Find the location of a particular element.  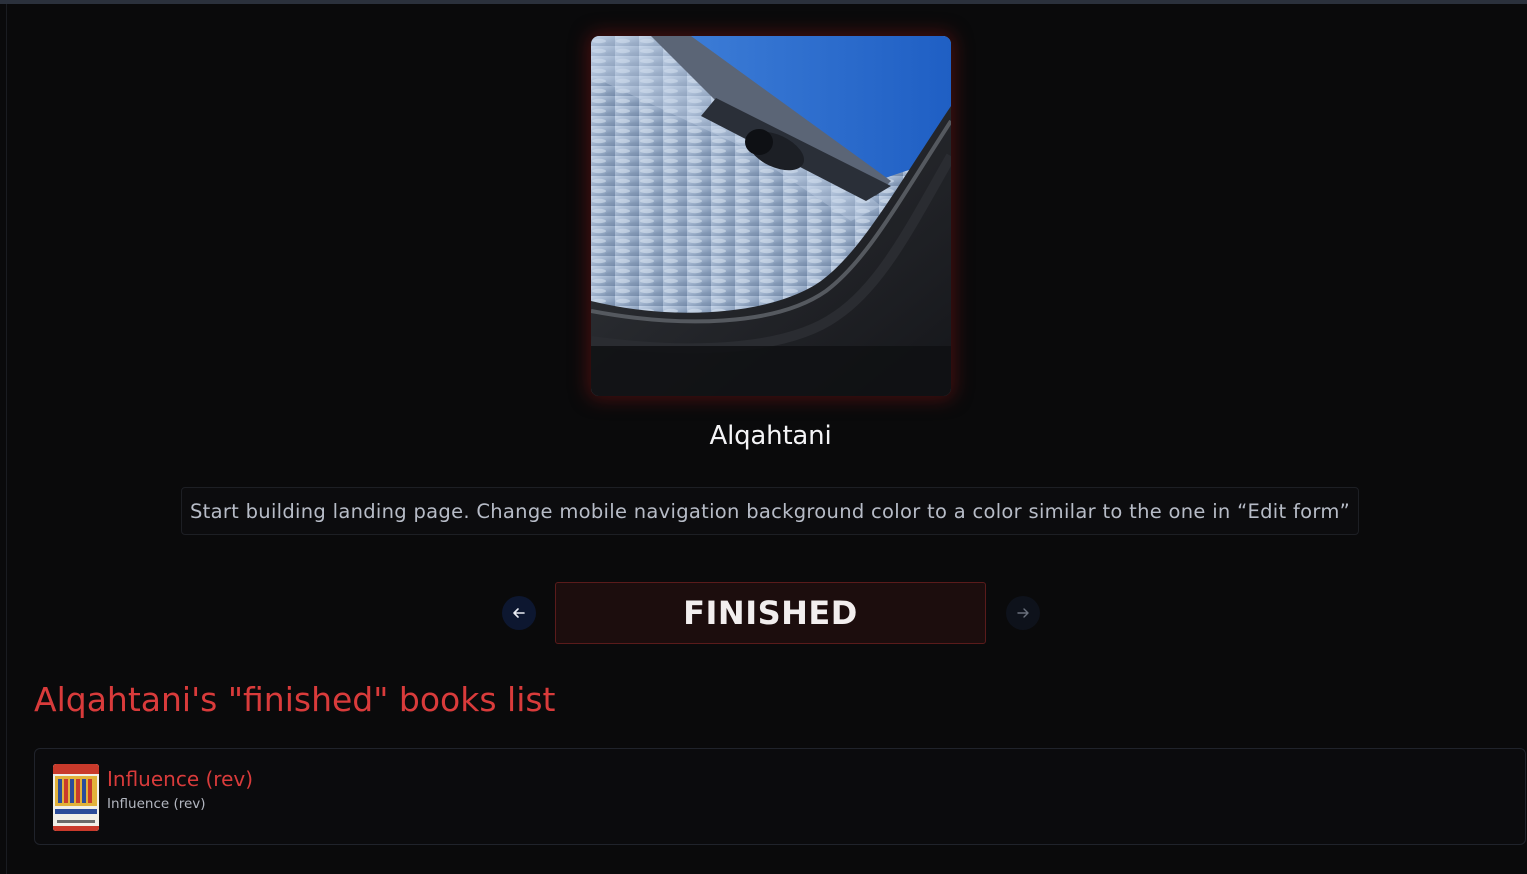

book-cover is located at coordinates (76, 797).